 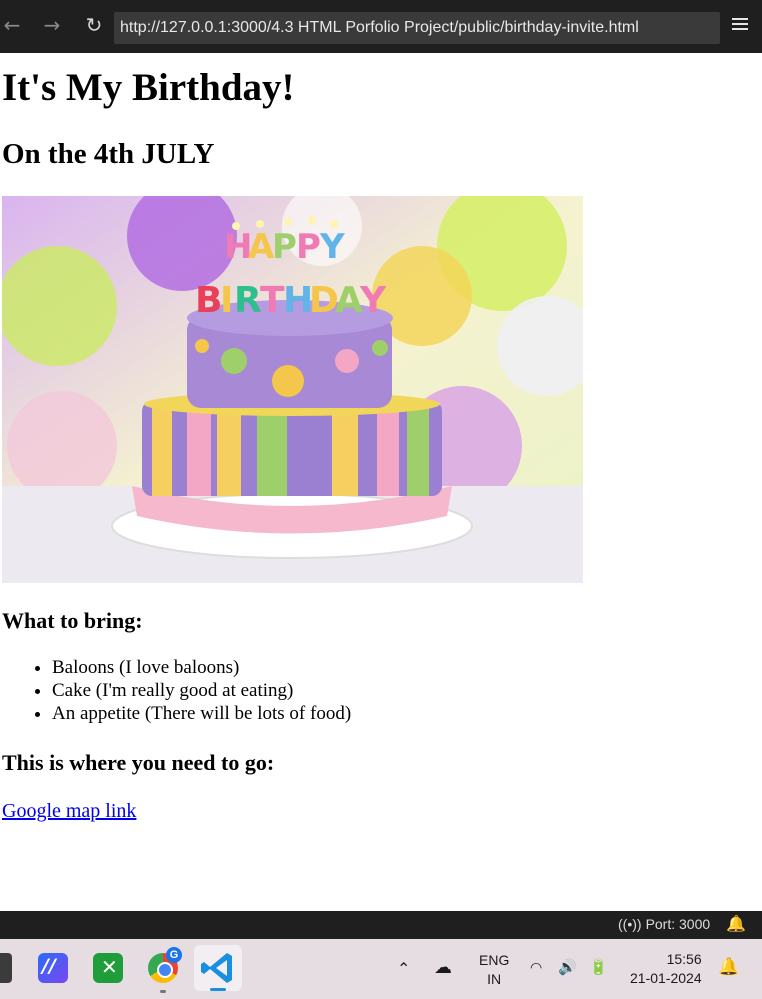 What do you see at coordinates (201, 713) in the screenshot?
I see `list-item: An appetite (There will be lots of food)` at bounding box center [201, 713].